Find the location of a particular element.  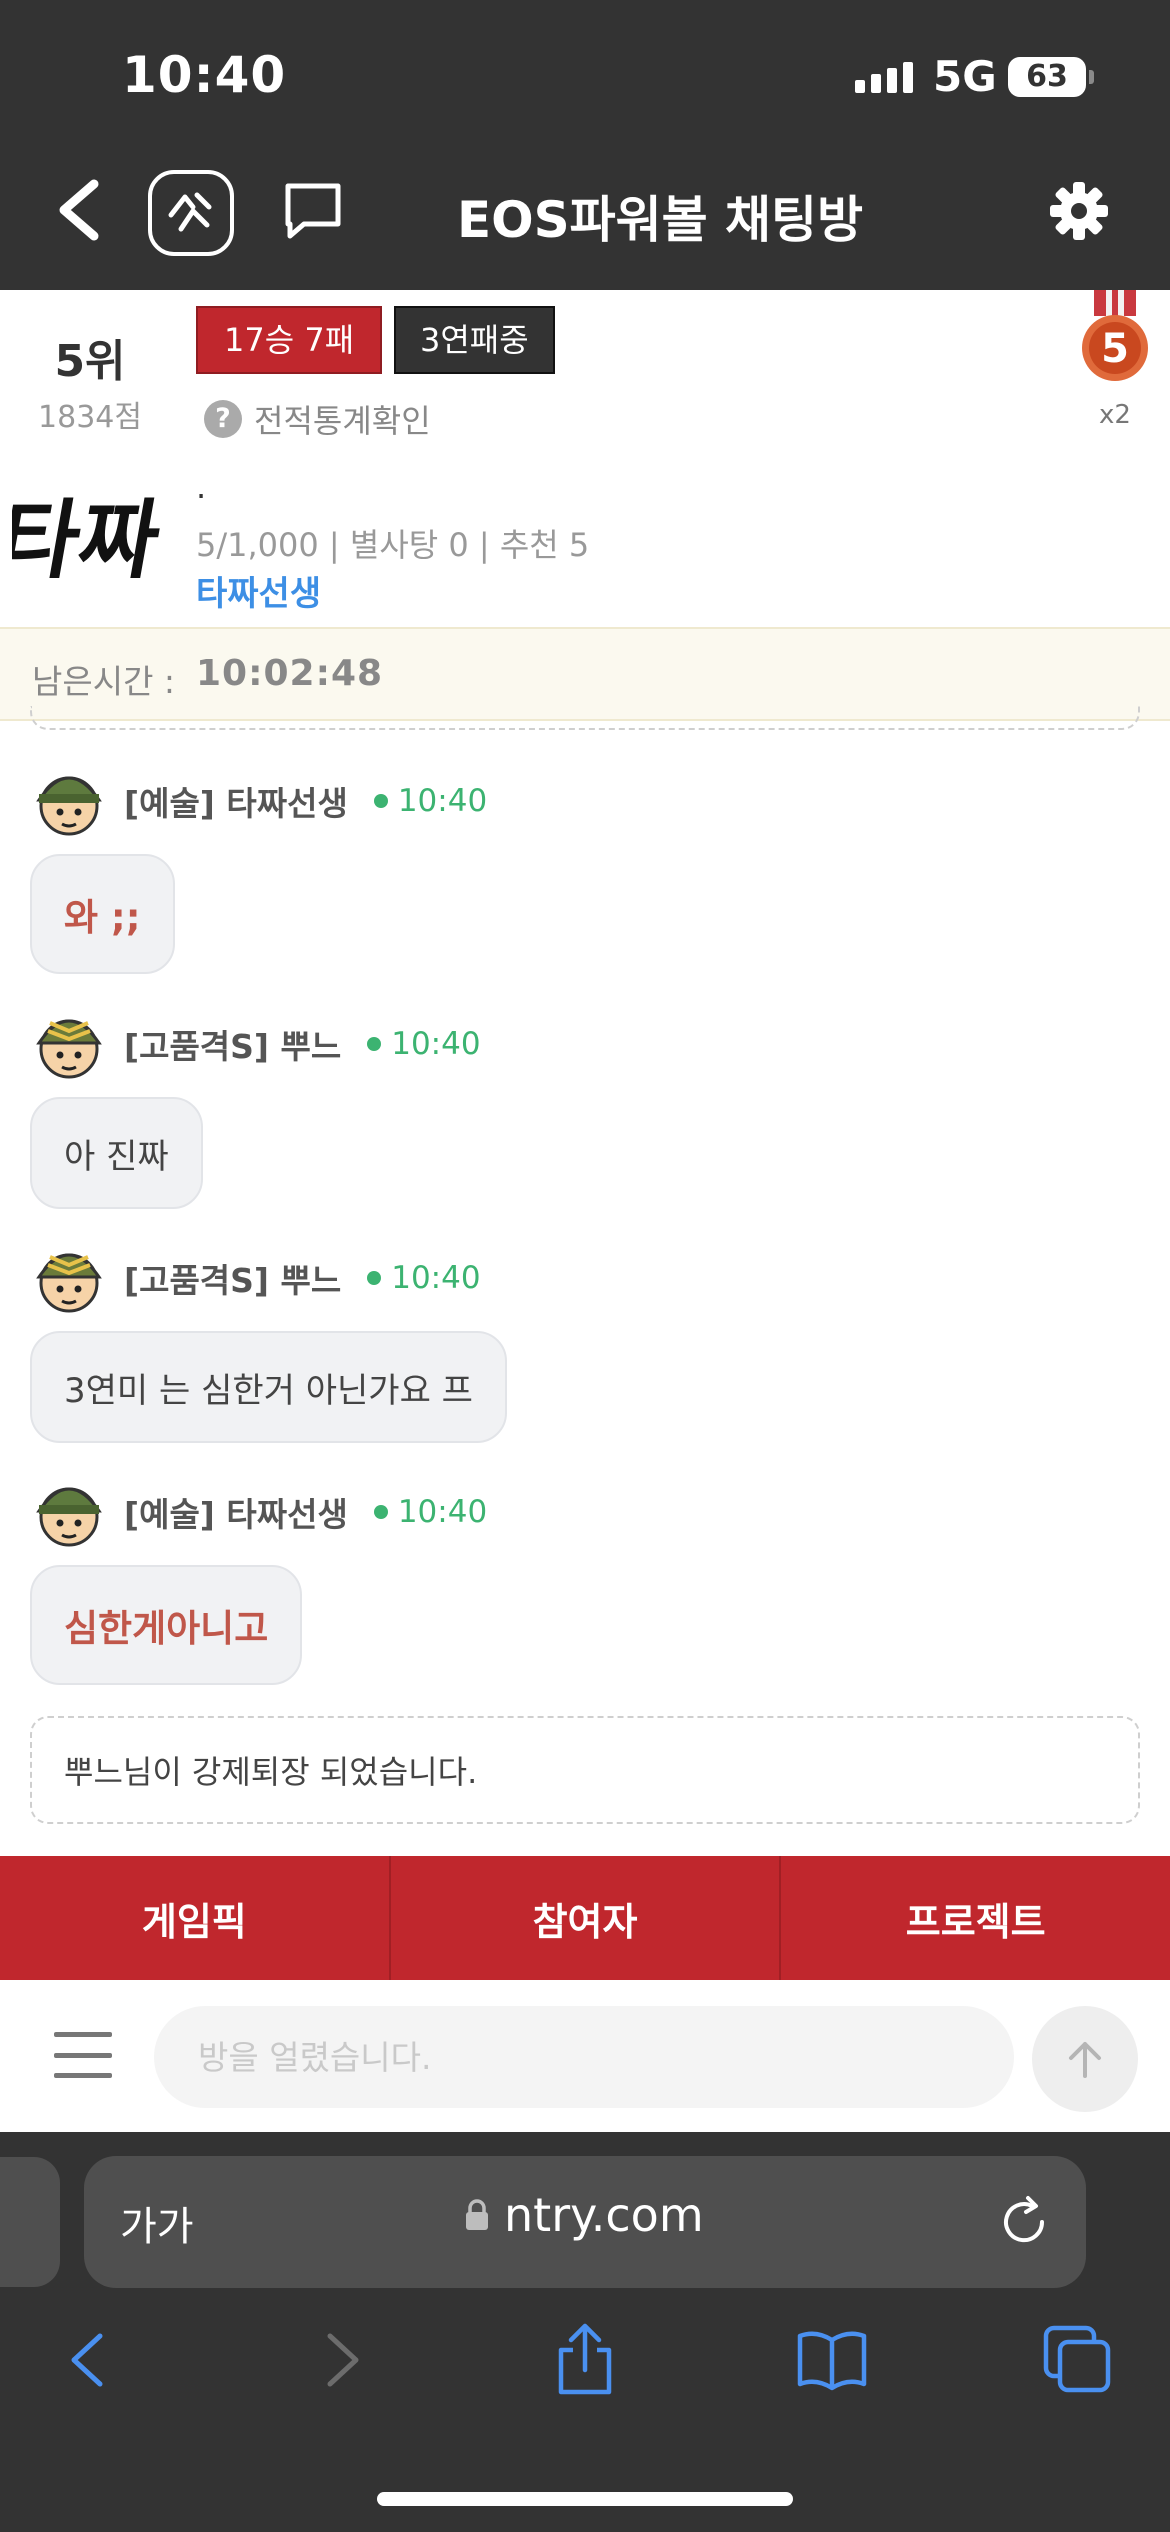

chat-input-row is located at coordinates (585, 2056).